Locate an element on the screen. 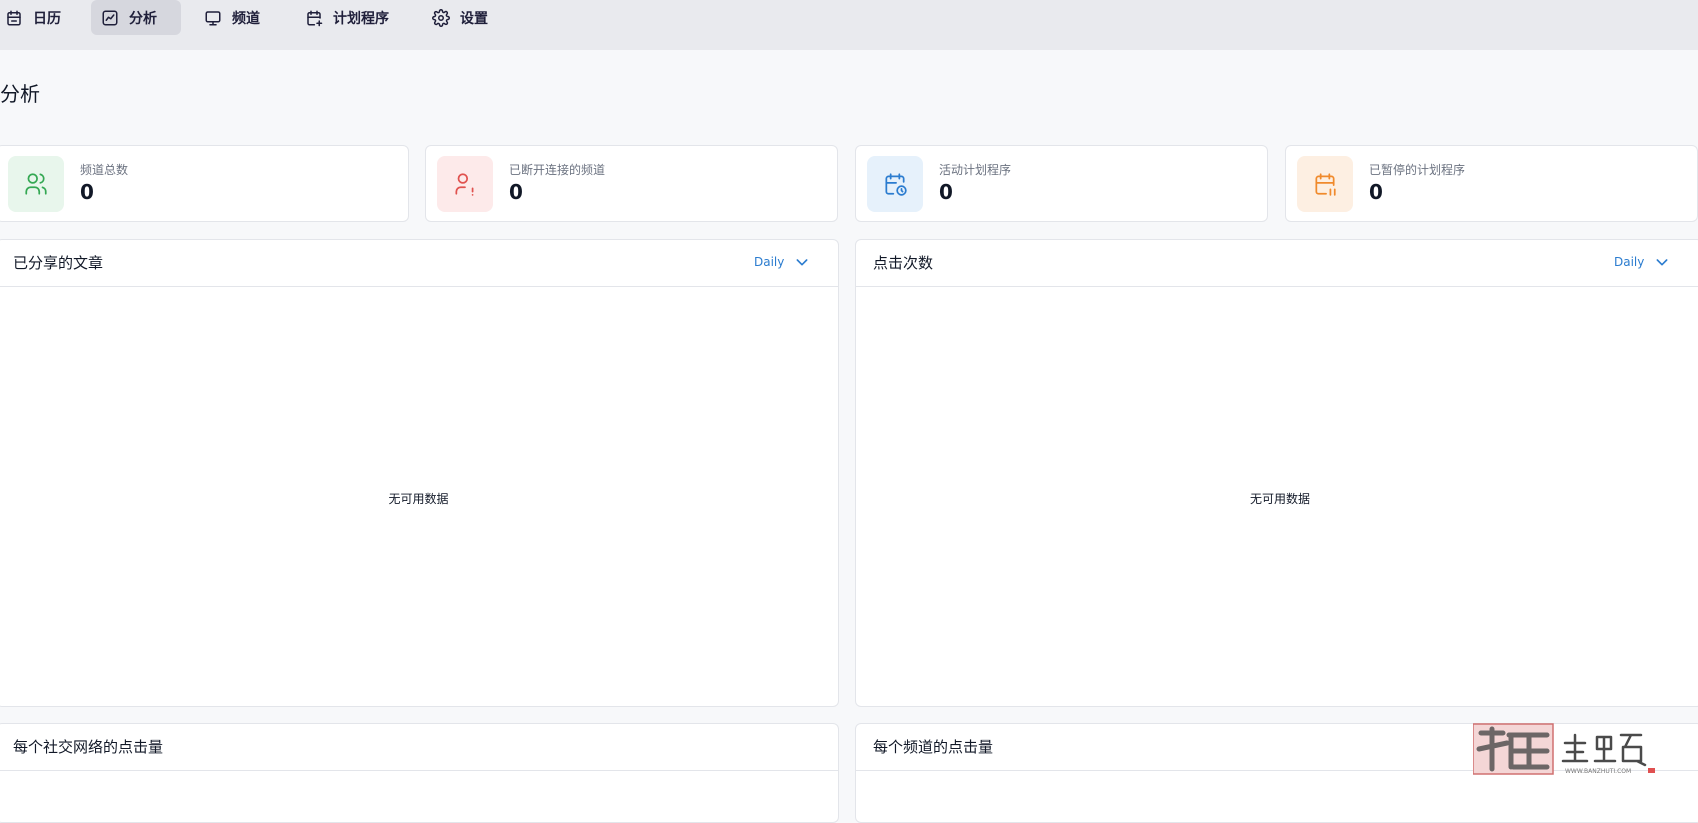 This screenshot has width=1698, height=823. page-title: 分析 is located at coordinates (20, 94).